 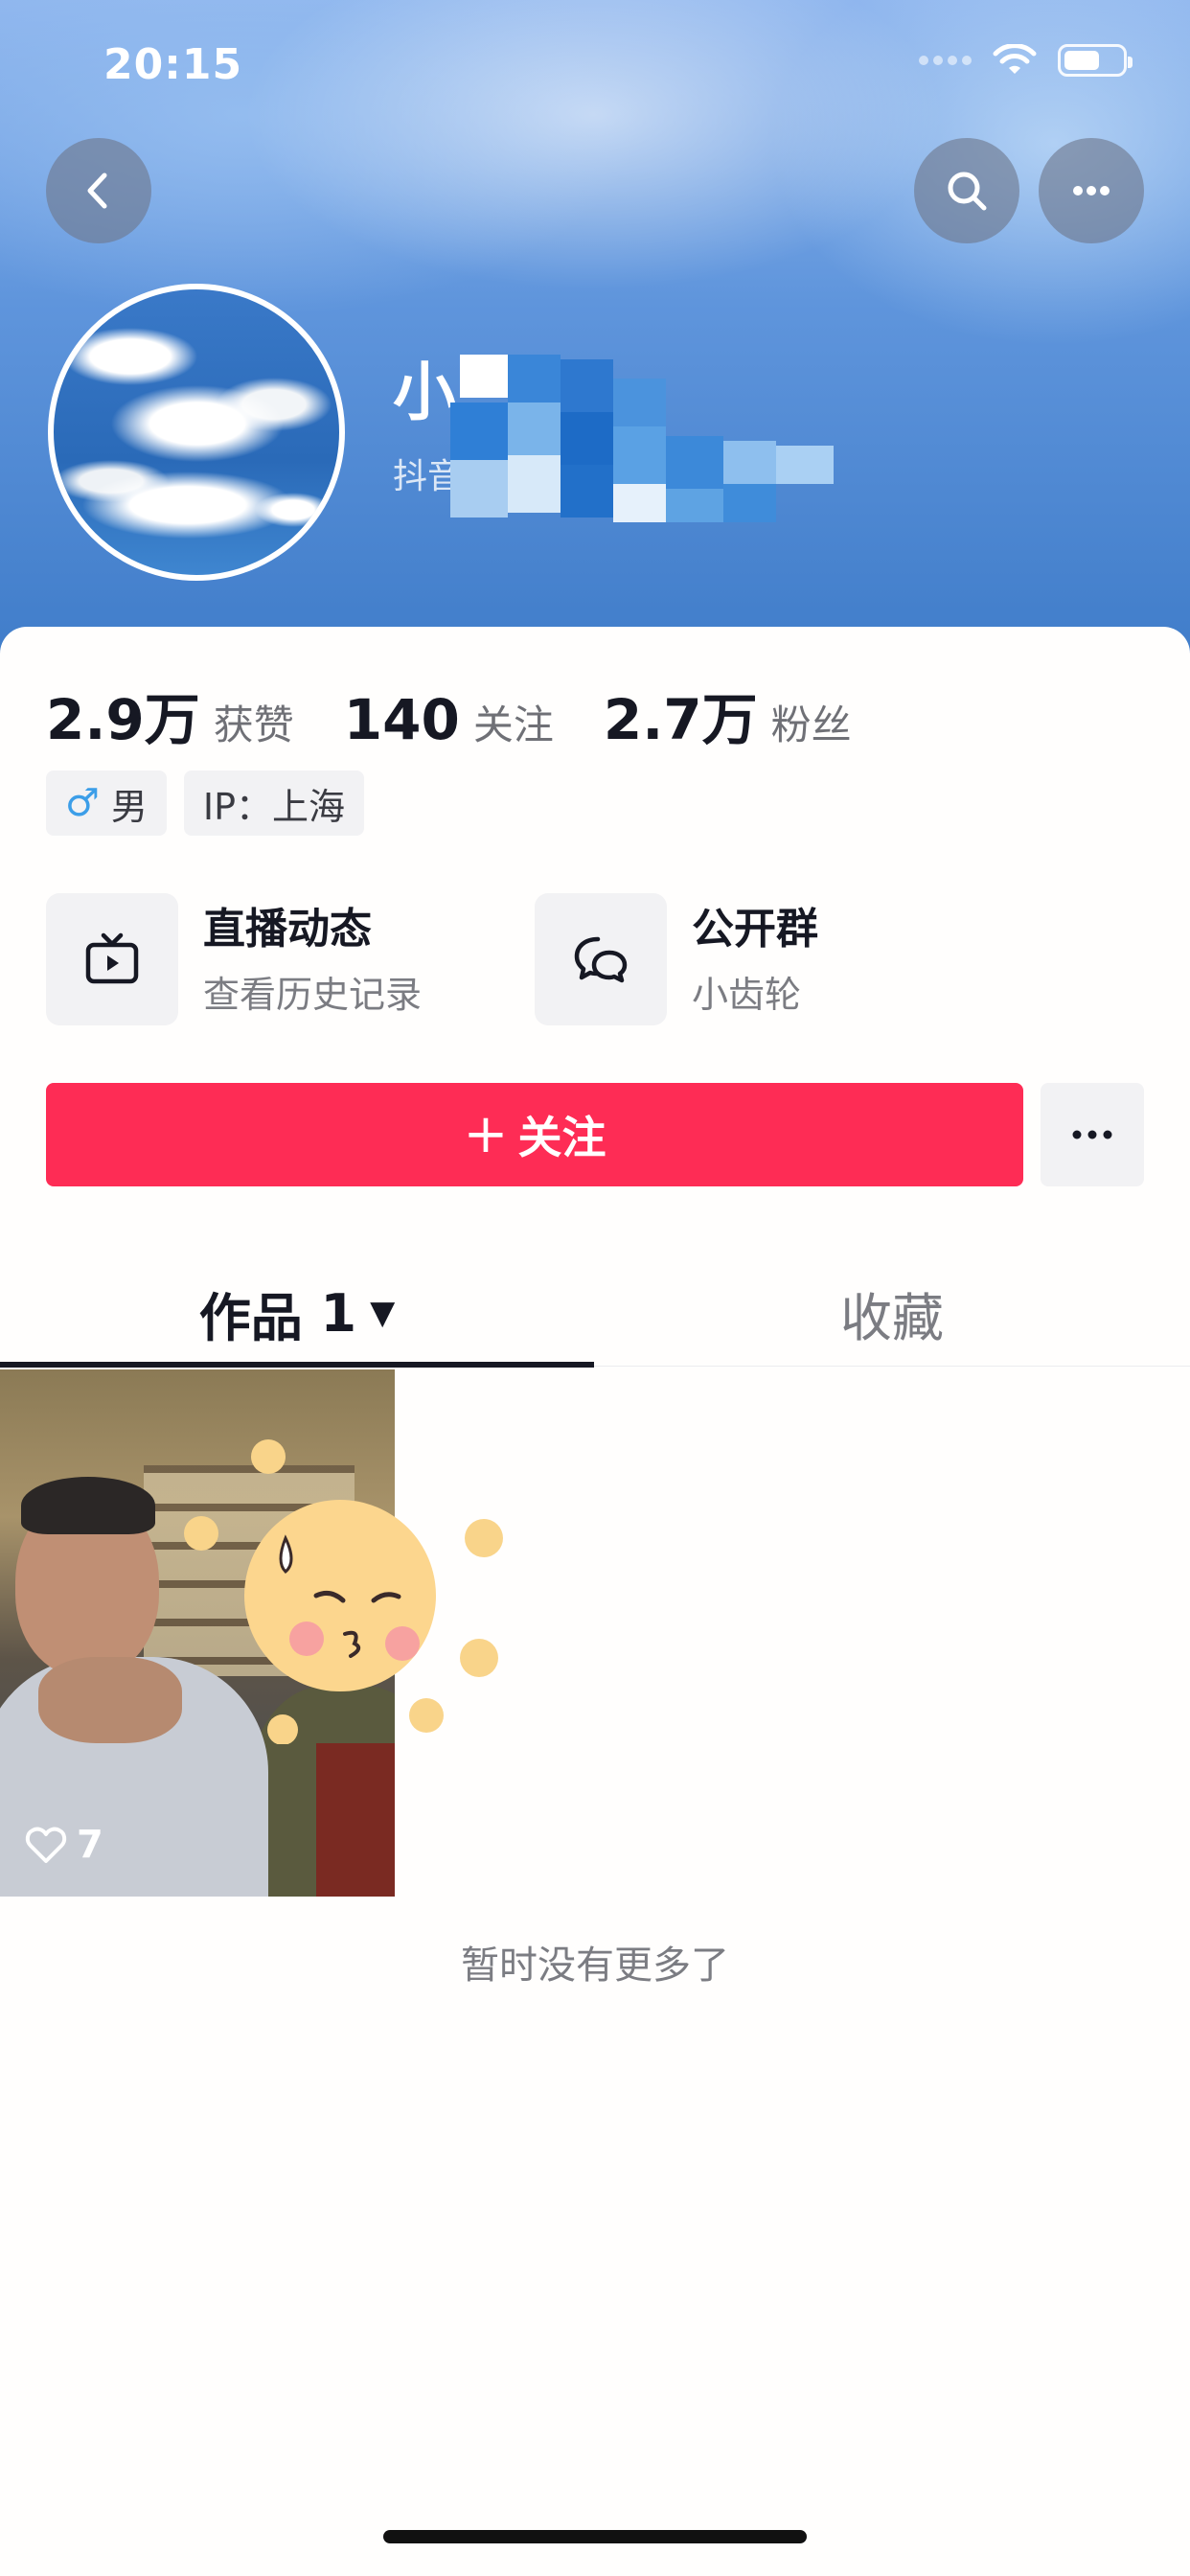 What do you see at coordinates (273, 806) in the screenshot?
I see `ip-location-label: IP：上海` at bounding box center [273, 806].